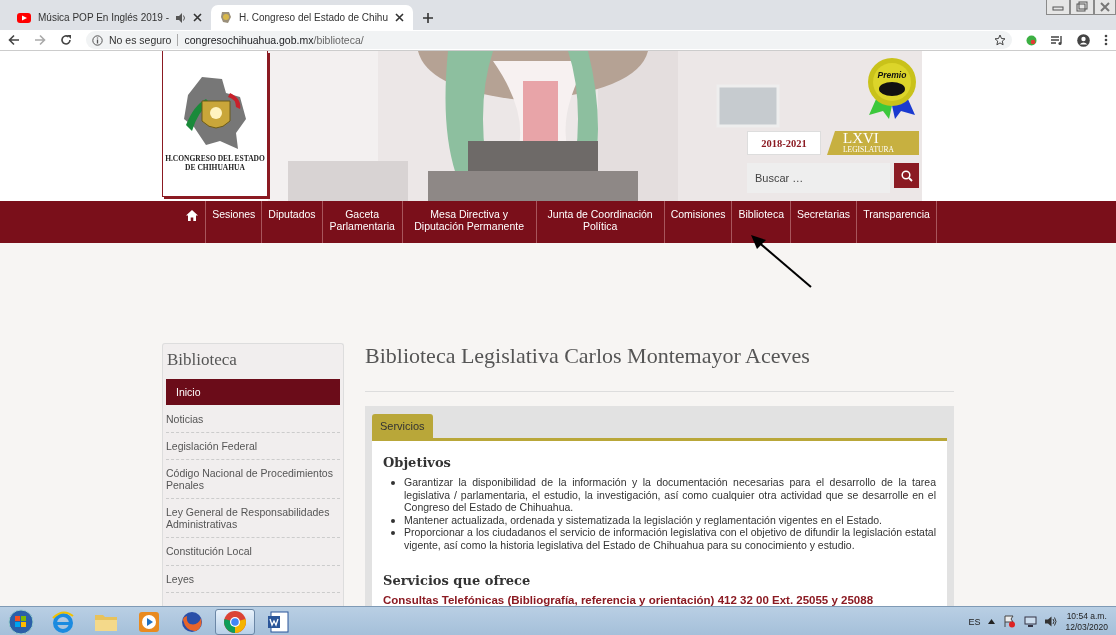 The width and height of the screenshot is (1116, 635). What do you see at coordinates (278, 621) in the screenshot?
I see `document-w-icon` at bounding box center [278, 621].